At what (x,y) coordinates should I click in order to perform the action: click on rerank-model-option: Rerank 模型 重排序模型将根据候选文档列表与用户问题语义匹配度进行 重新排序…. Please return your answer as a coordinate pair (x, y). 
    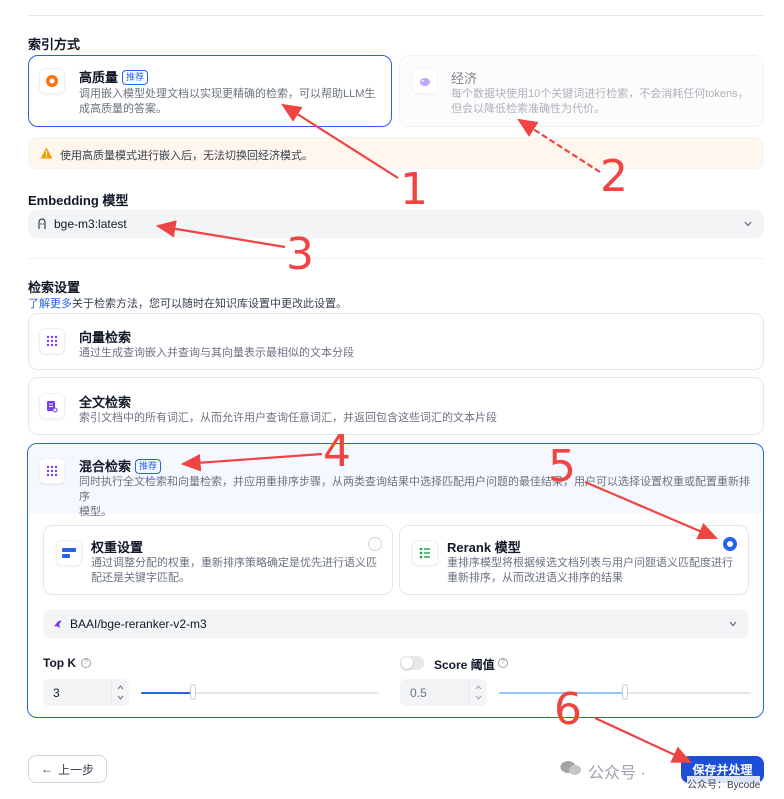
    Looking at the image, I should click on (574, 560).